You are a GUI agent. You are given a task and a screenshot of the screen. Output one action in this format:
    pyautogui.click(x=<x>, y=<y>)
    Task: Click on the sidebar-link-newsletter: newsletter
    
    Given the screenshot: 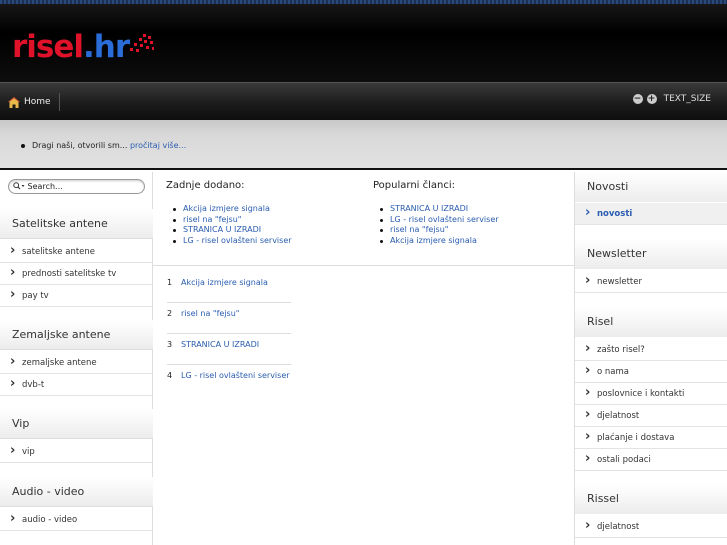 What is the action you would take?
    pyautogui.click(x=651, y=282)
    